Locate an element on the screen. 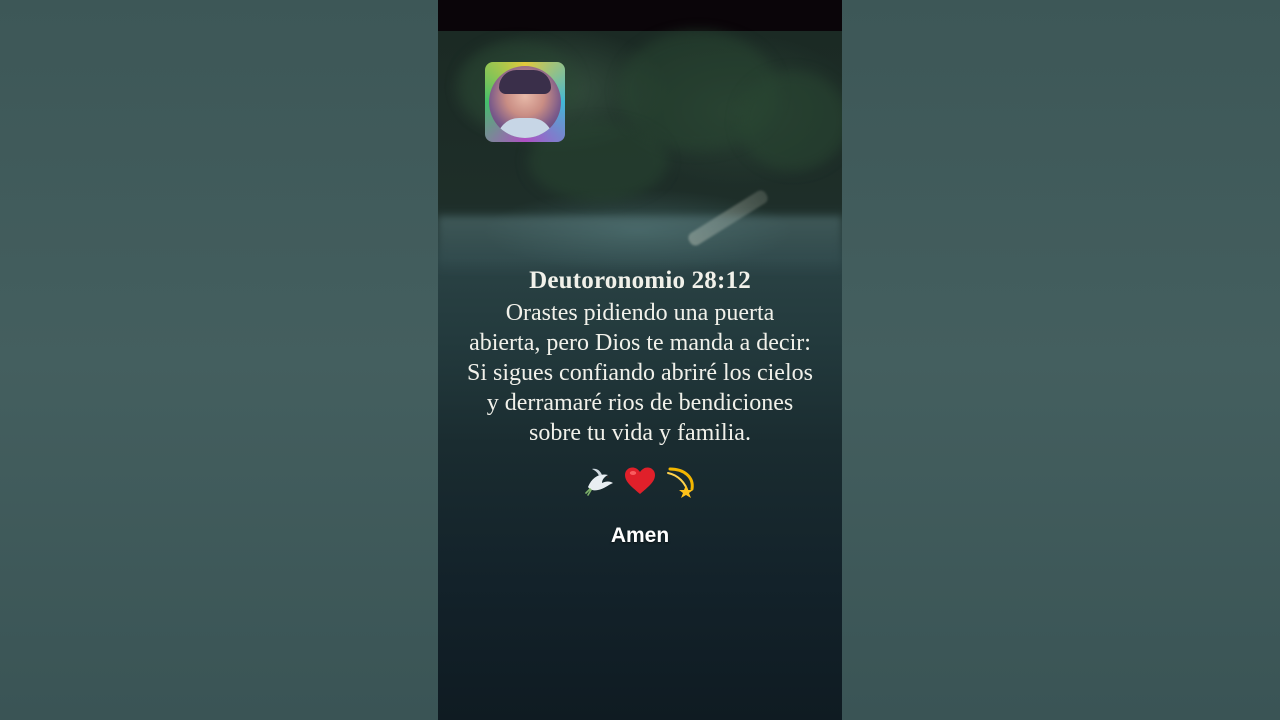 The image size is (1280, 720). dove-icon is located at coordinates (600, 481).